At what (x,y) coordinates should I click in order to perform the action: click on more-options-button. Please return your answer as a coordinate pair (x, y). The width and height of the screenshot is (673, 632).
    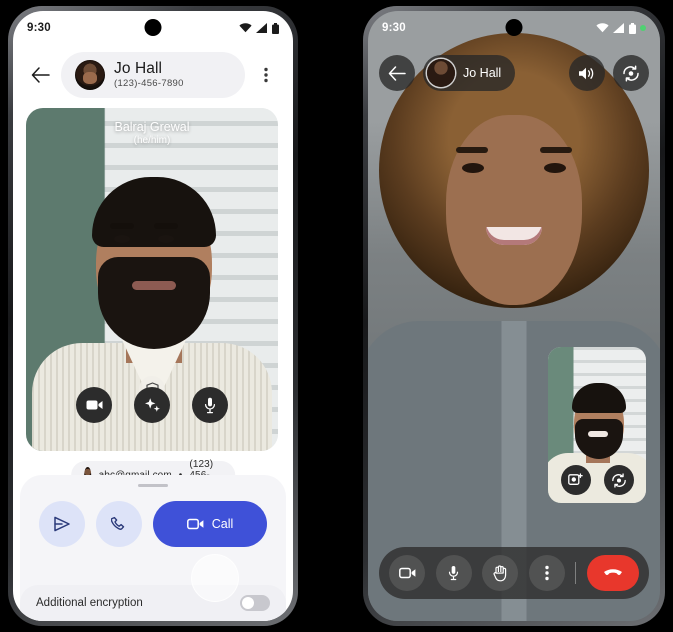
    Looking at the image, I should click on (546, 573).